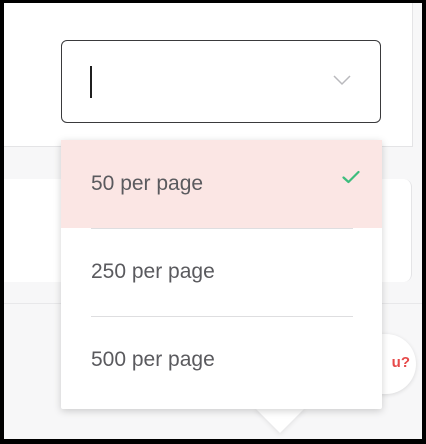  Describe the element at coordinates (342, 80) in the screenshot. I see `chevron-down-icon` at that location.